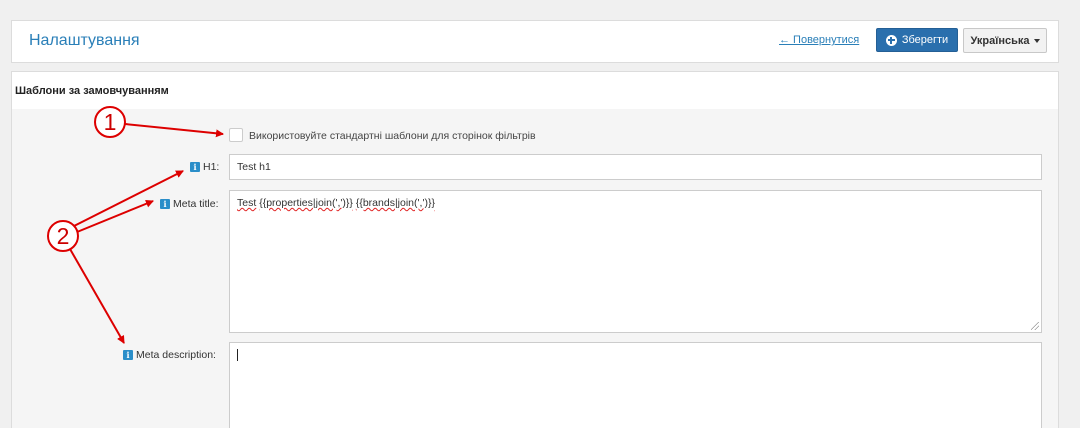 This screenshot has width=1080, height=428. Describe the element at coordinates (1035, 326) in the screenshot. I see `resize-handle` at that location.